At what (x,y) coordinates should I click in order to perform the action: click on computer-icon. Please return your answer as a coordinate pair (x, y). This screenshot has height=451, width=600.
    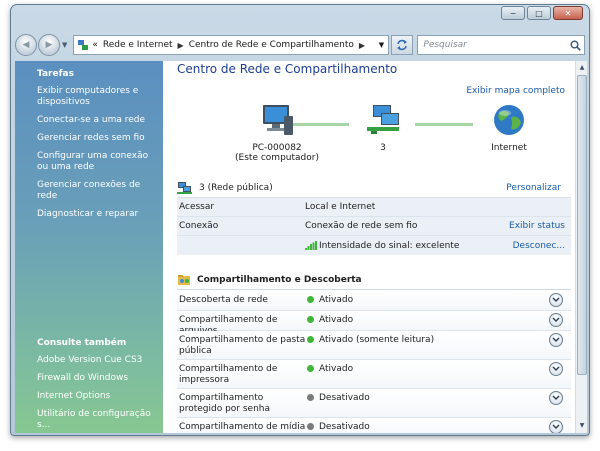
    Looking at the image, I should click on (278, 120).